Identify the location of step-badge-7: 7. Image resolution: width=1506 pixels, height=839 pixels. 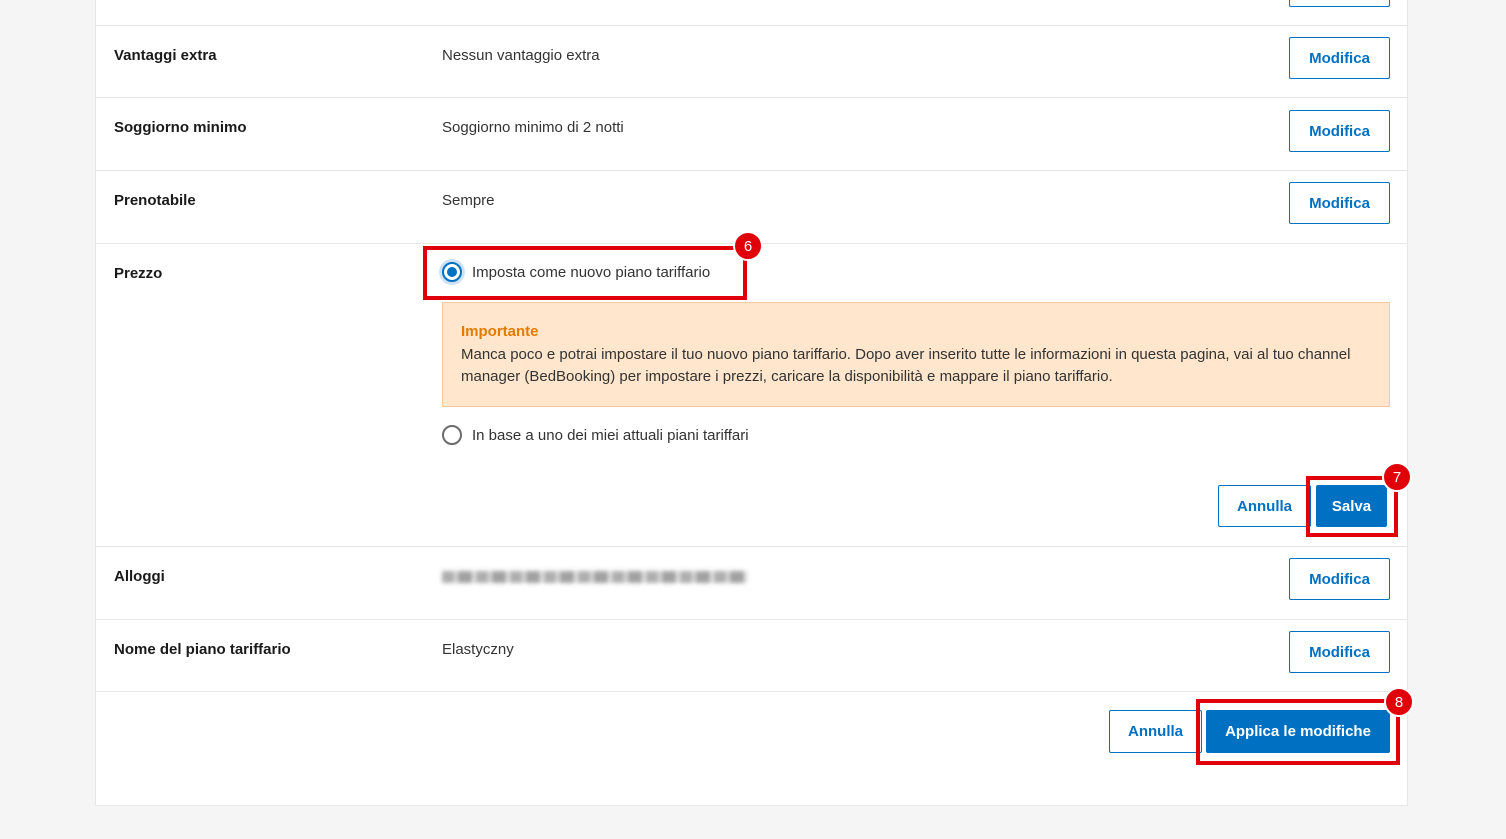
(1397, 477).